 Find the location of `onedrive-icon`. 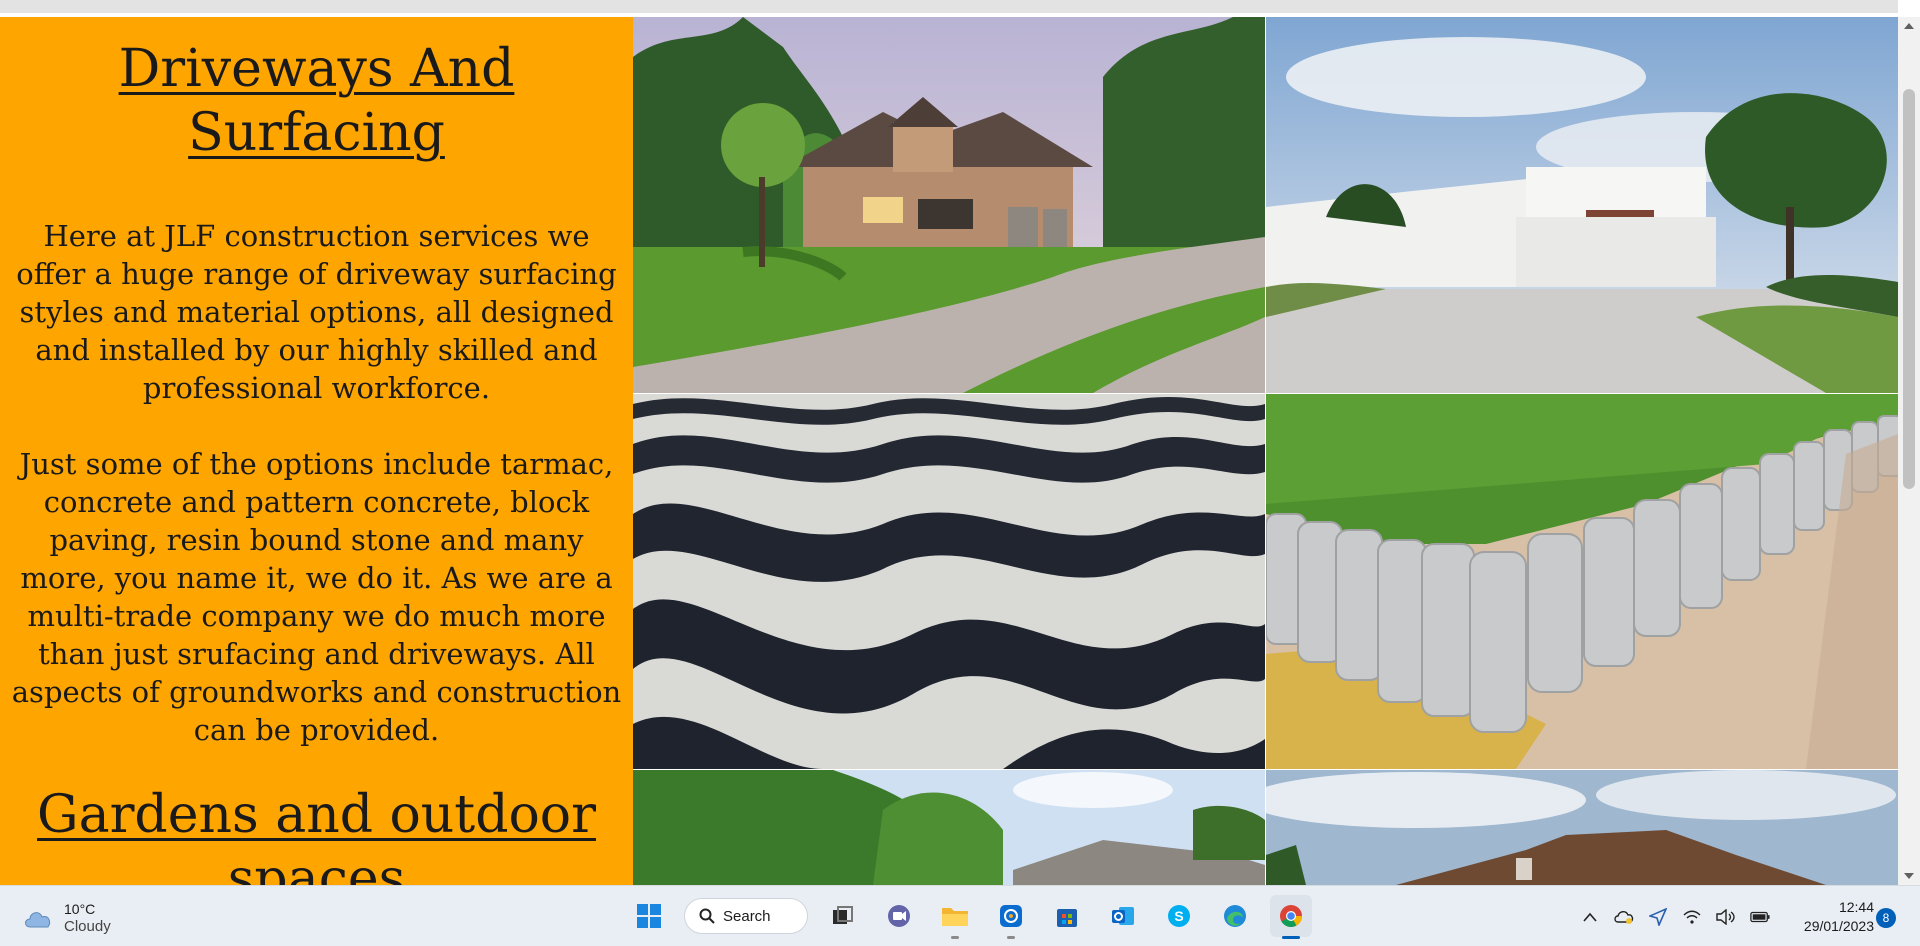

onedrive-icon is located at coordinates (1624, 917).